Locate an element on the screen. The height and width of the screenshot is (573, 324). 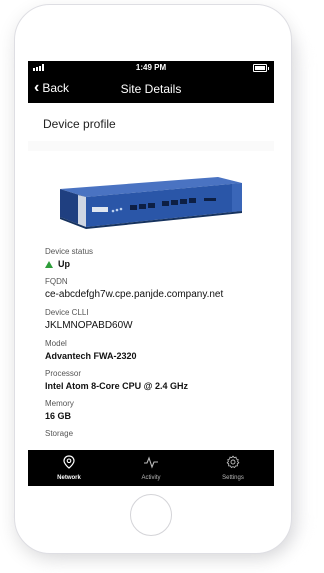
tab-network-label: Network is located at coordinates (69, 478).